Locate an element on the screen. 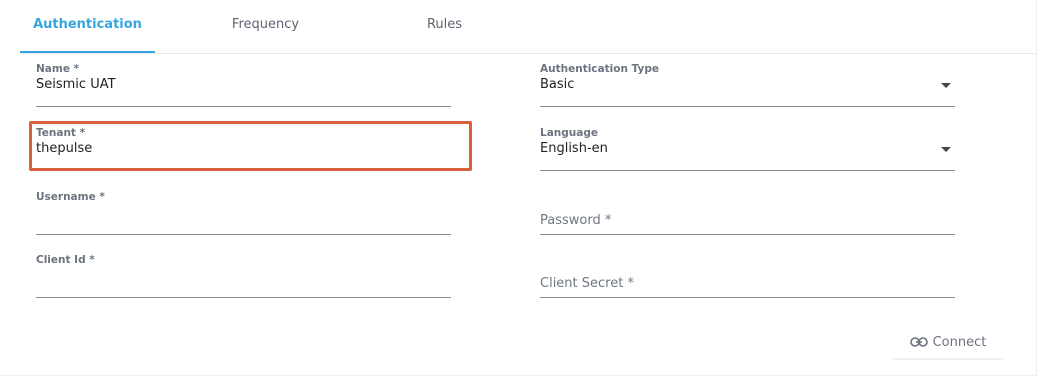 This screenshot has width=1039, height=378. client-secret-field: Client Secret * is located at coordinates (747, 276).